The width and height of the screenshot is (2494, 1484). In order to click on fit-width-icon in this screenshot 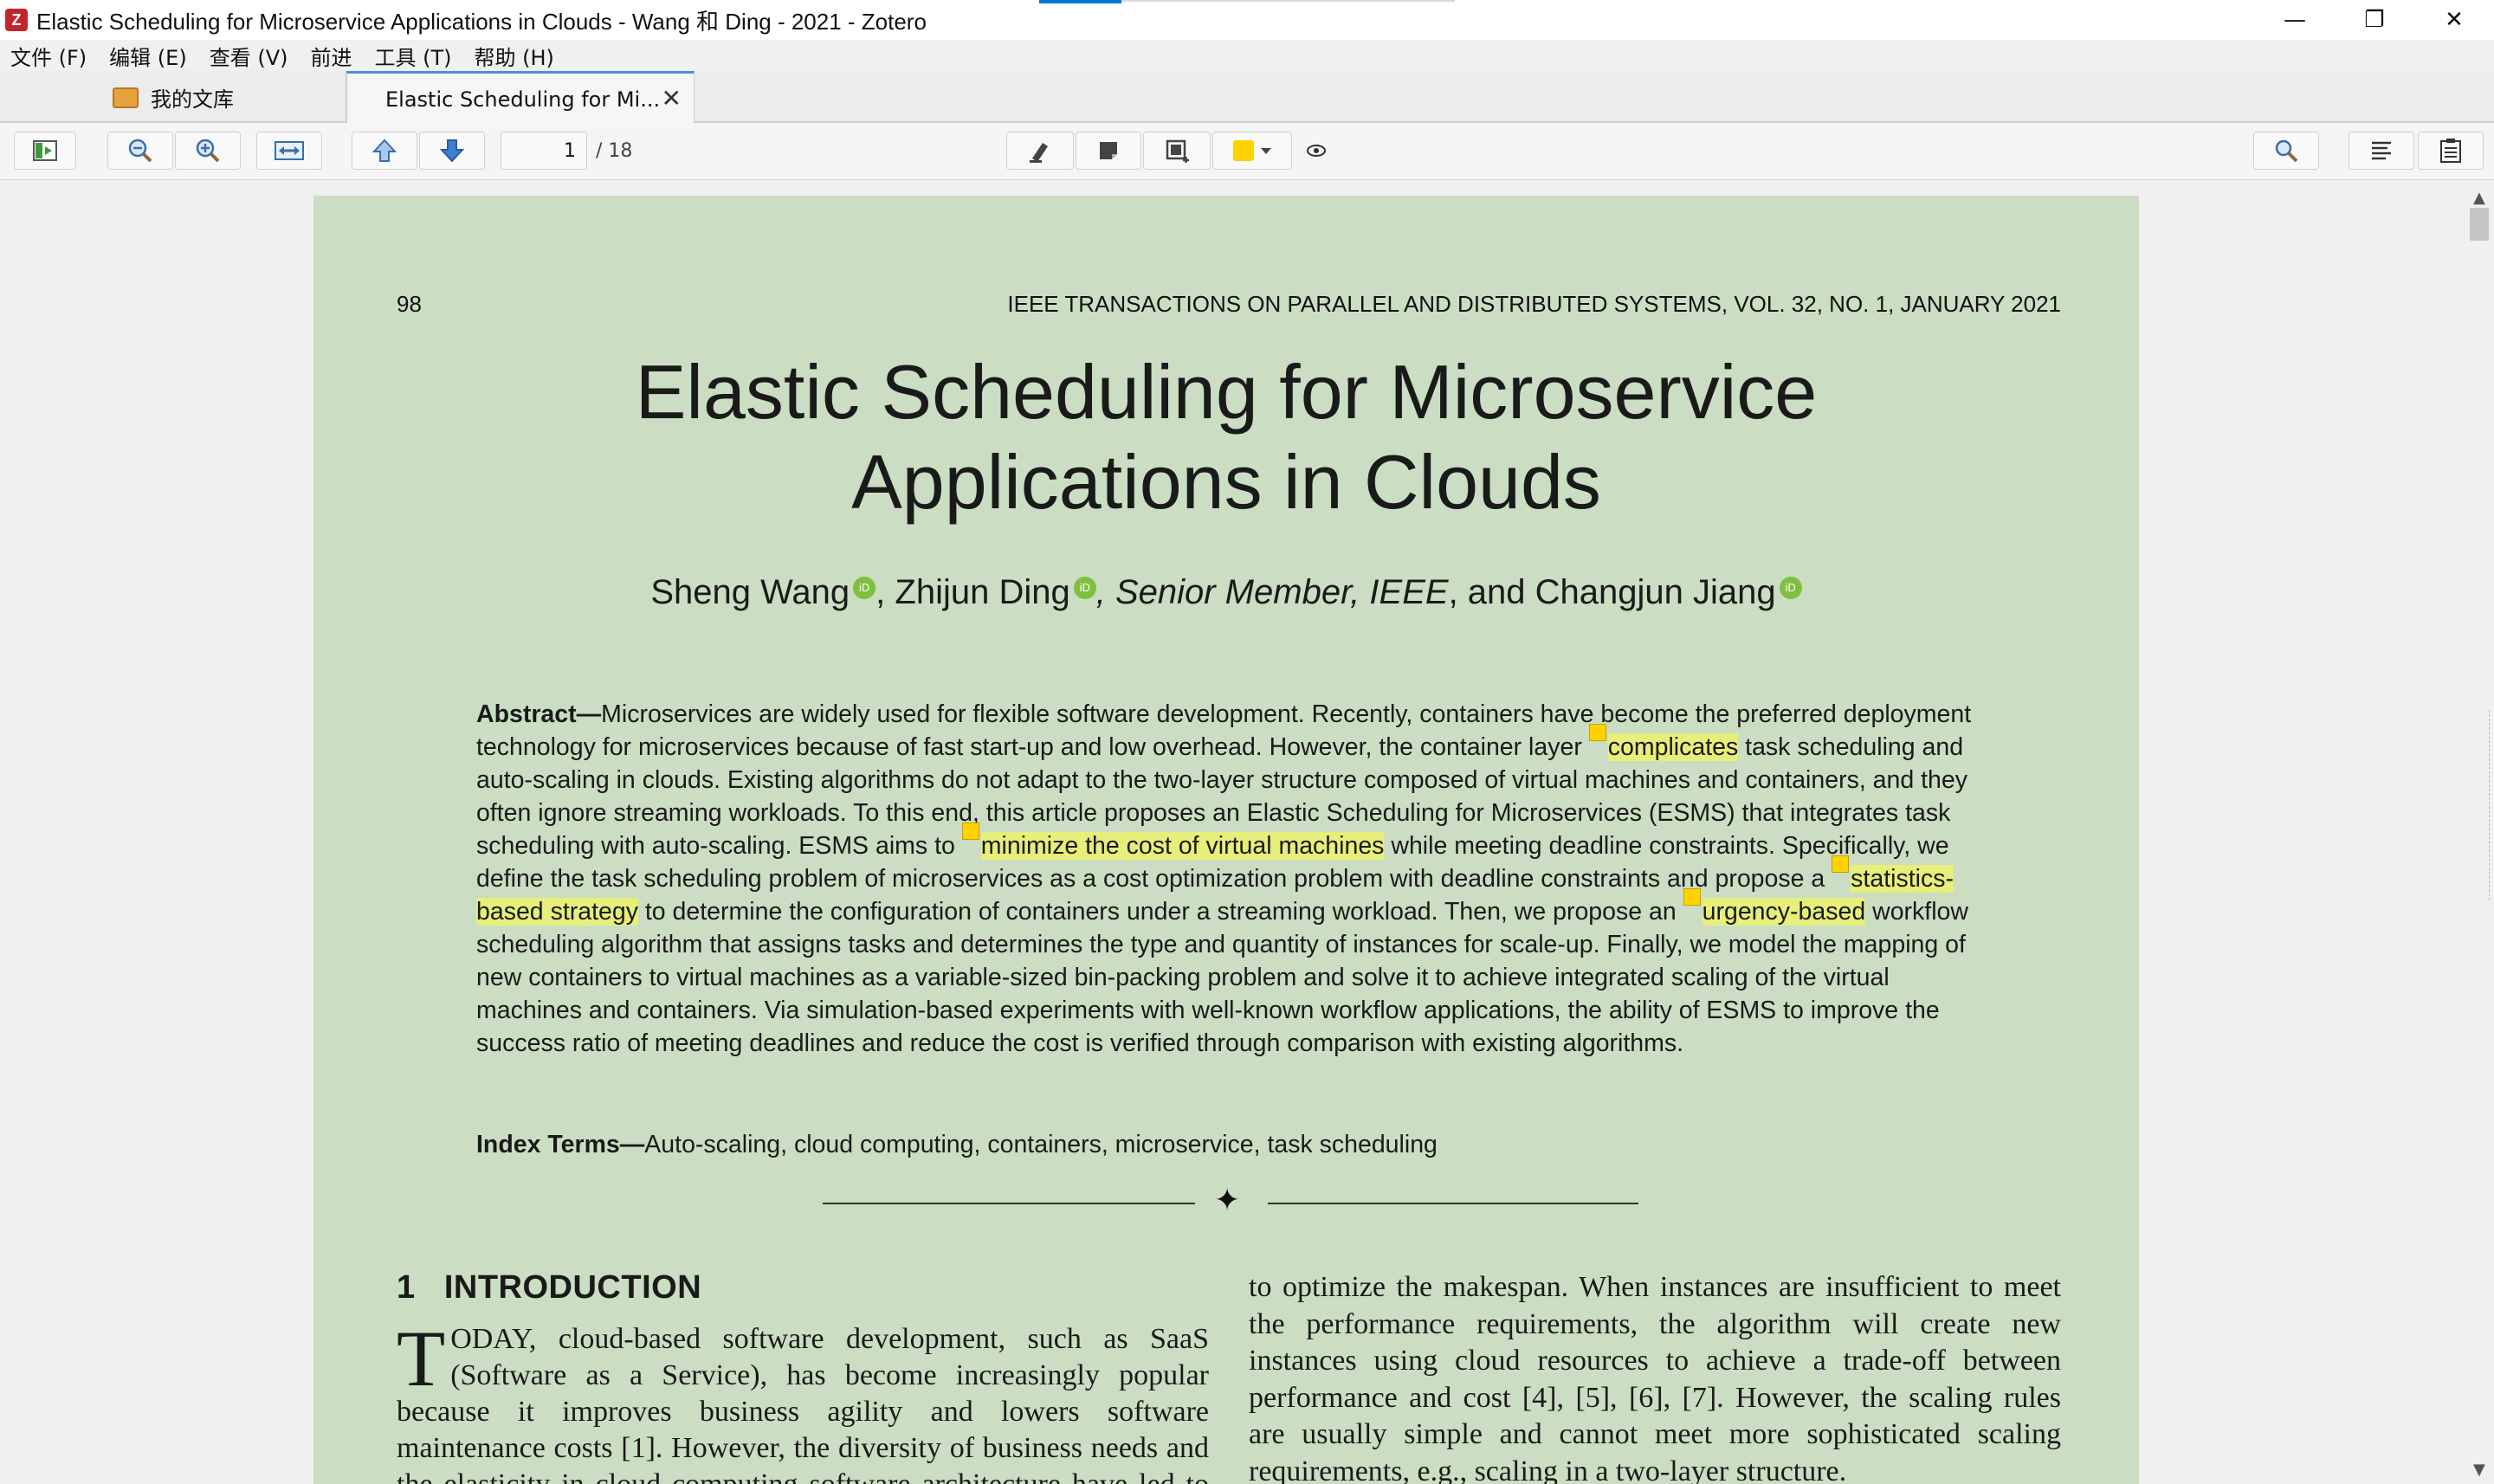, I will do `click(289, 150)`.